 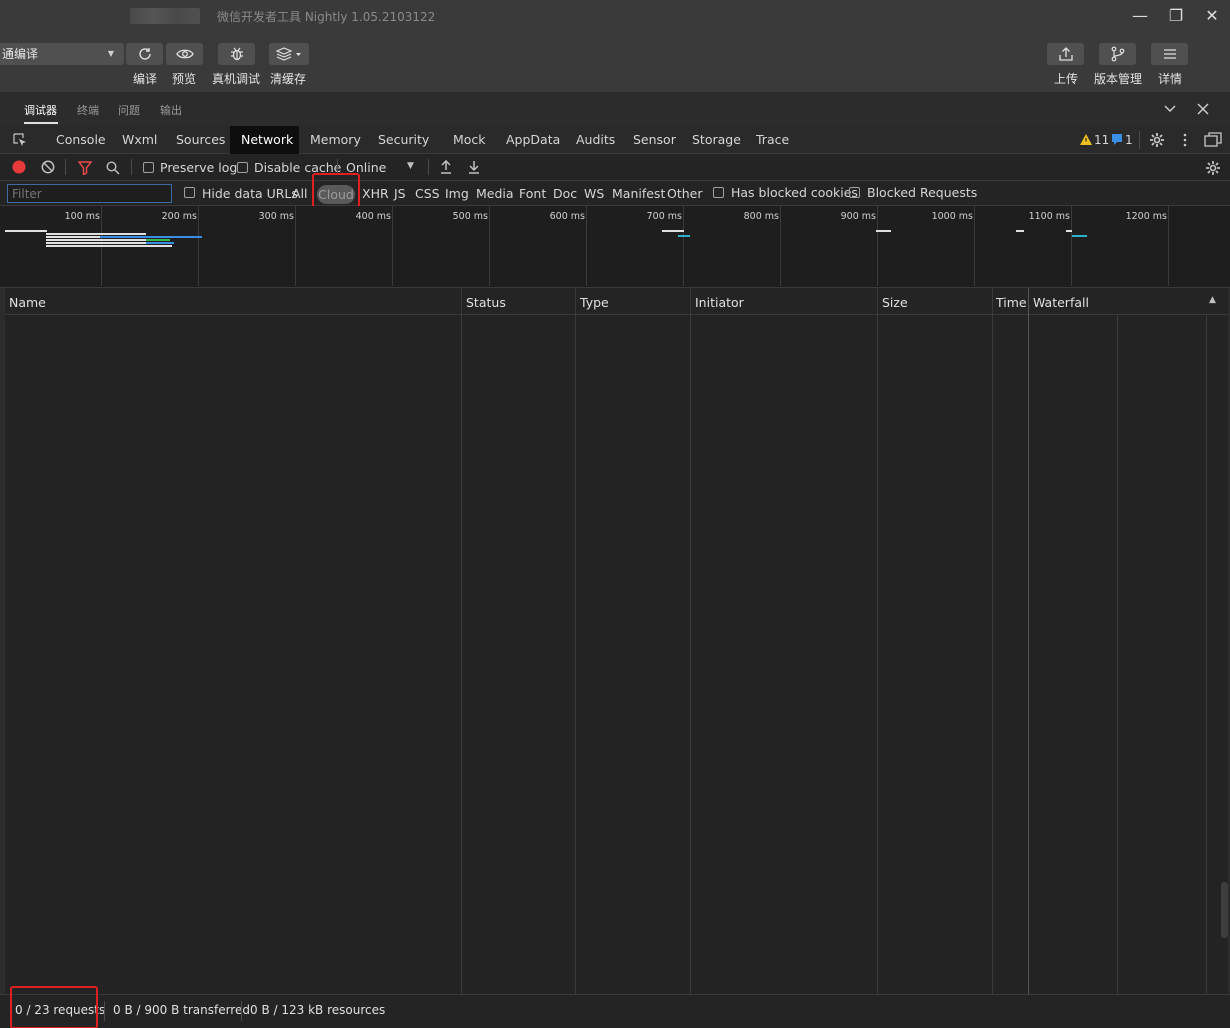 What do you see at coordinates (427, 193) in the screenshot?
I see `filter-type-css: CSS` at bounding box center [427, 193].